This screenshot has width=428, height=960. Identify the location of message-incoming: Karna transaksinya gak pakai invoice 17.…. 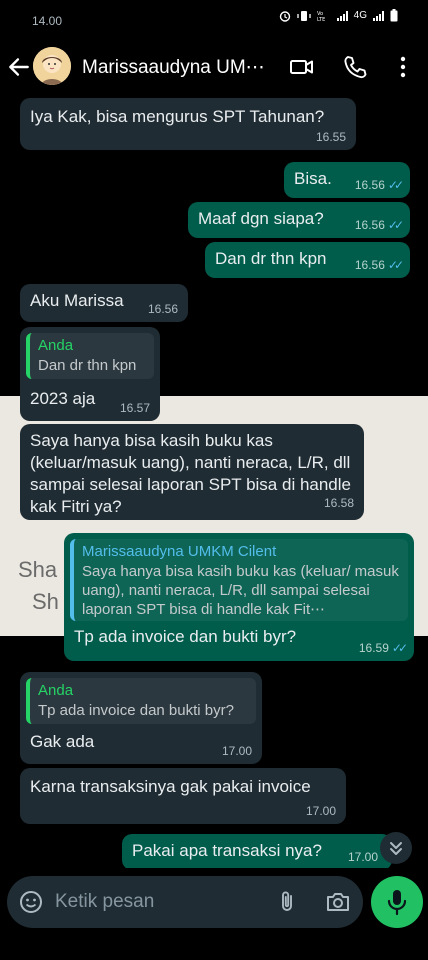
(183, 796).